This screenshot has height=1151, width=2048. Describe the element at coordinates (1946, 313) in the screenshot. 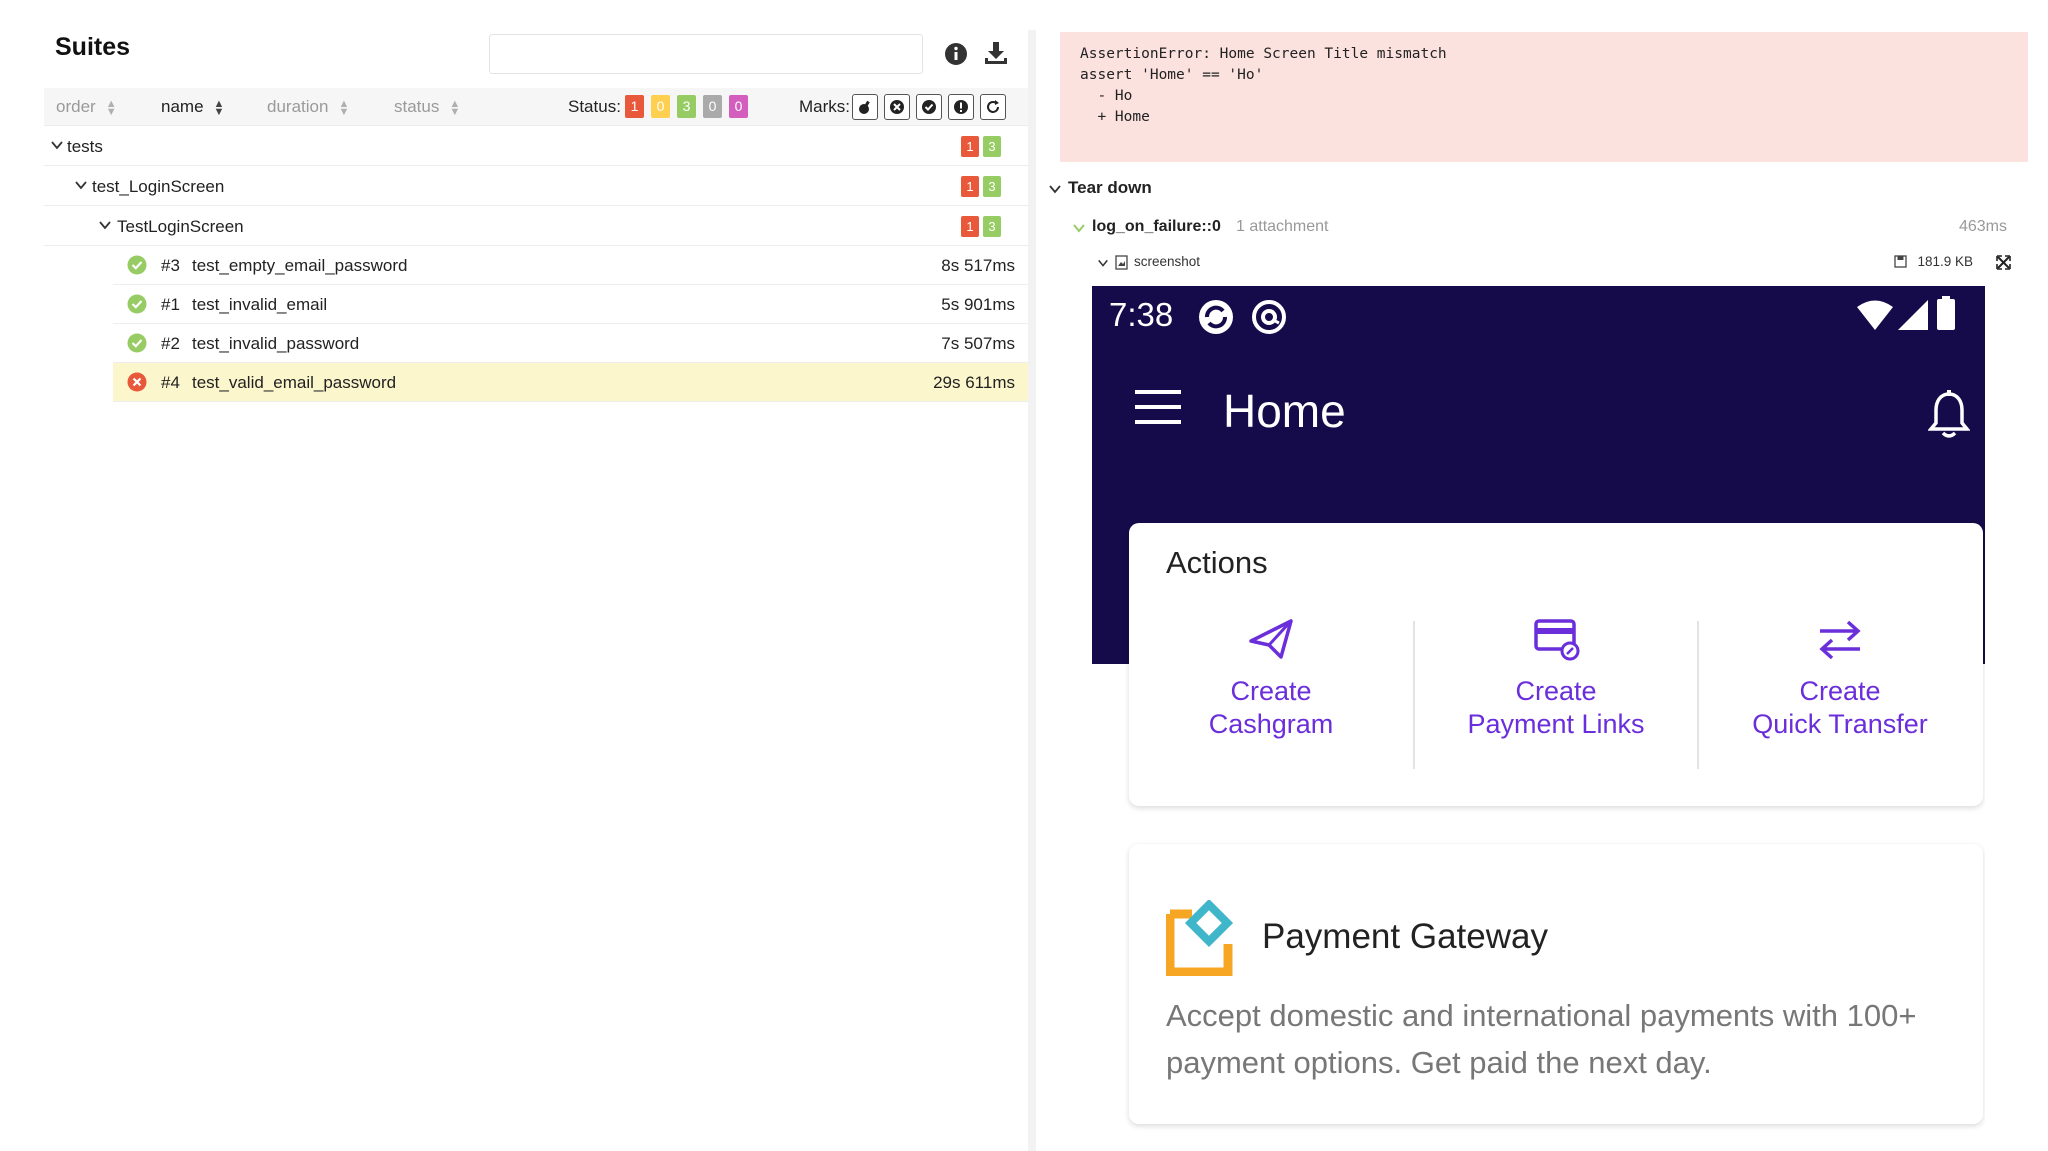

I see `battery-icon` at that location.